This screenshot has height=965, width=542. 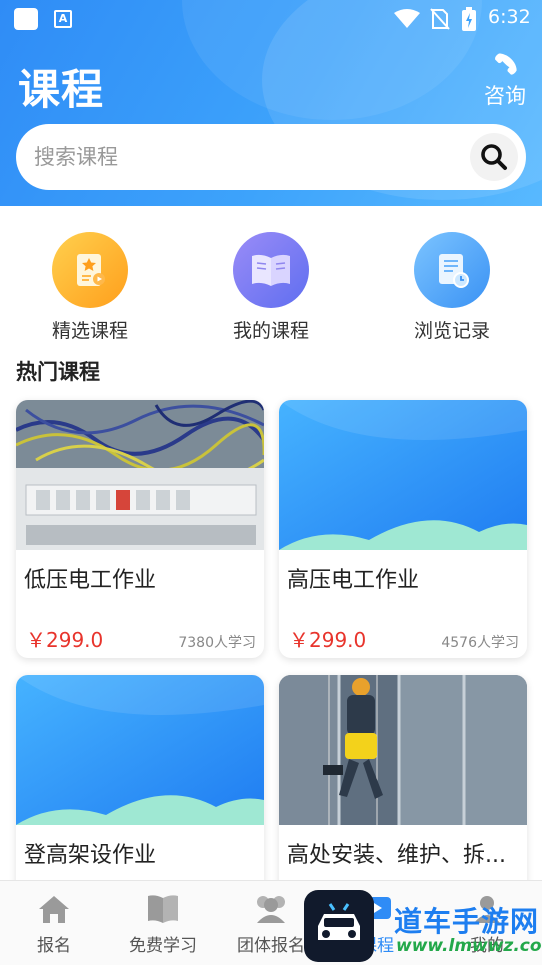 I want to click on quick-featured-courses: 精选课程, so click(x=90, y=287).